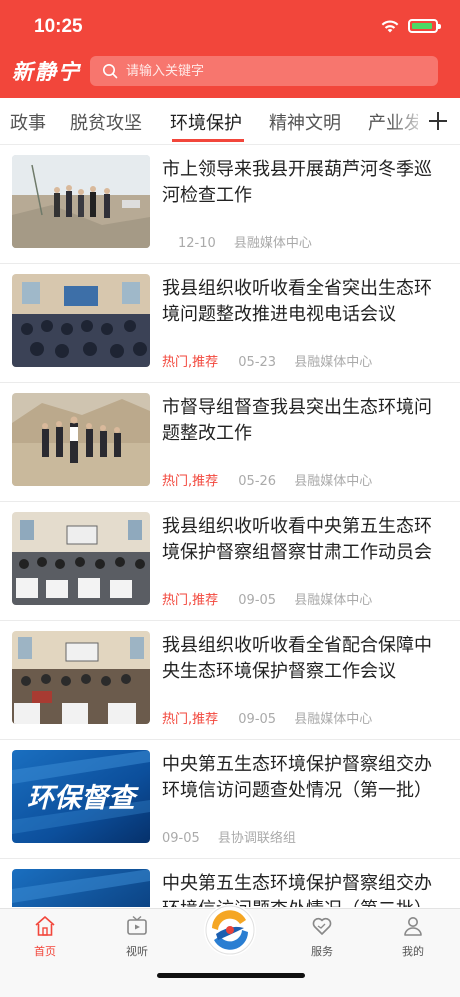 The width and height of the screenshot is (460, 997). I want to click on status-time: 10:25, so click(58, 26).